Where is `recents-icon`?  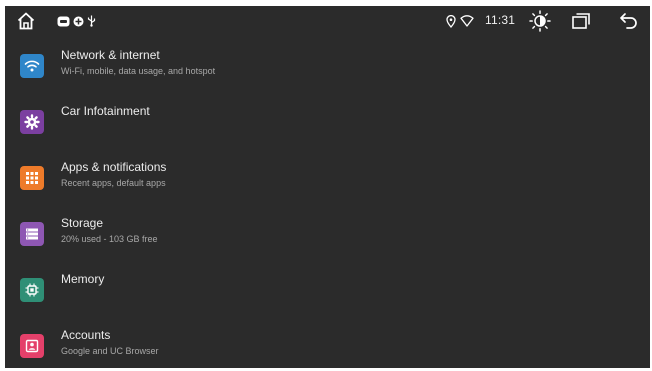
recents-icon is located at coordinates (581, 21).